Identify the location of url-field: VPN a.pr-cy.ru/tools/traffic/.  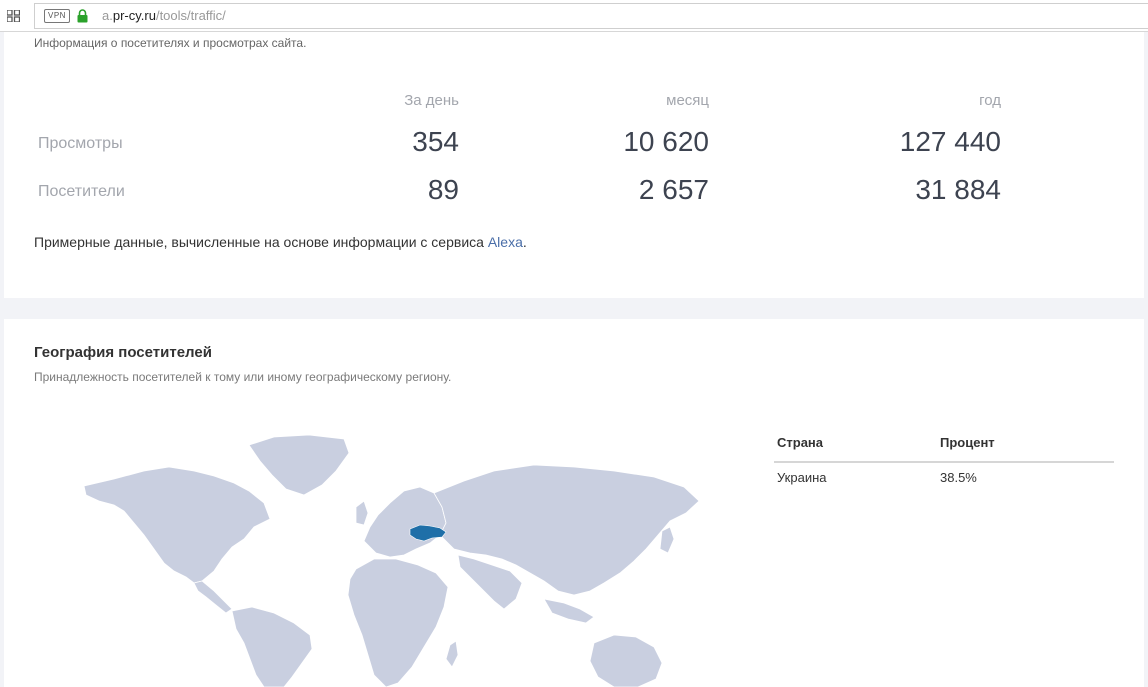
(591, 16).